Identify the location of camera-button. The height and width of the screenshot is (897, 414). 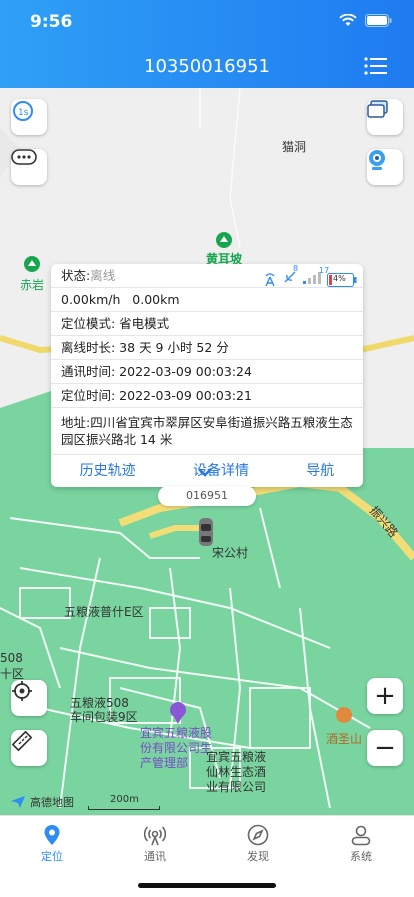
(385, 167).